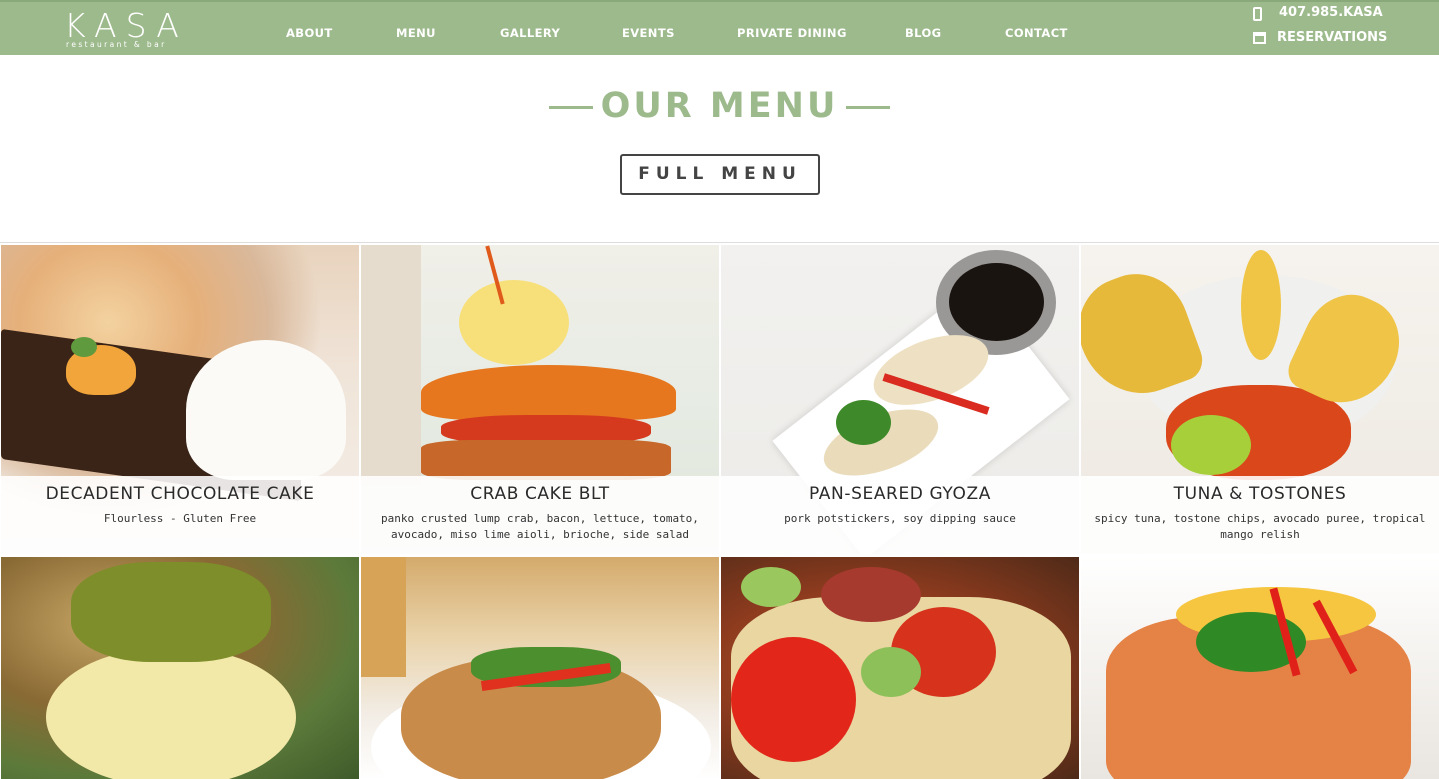 This screenshot has height=779, width=1439. I want to click on title-left-rule, so click(571, 107).